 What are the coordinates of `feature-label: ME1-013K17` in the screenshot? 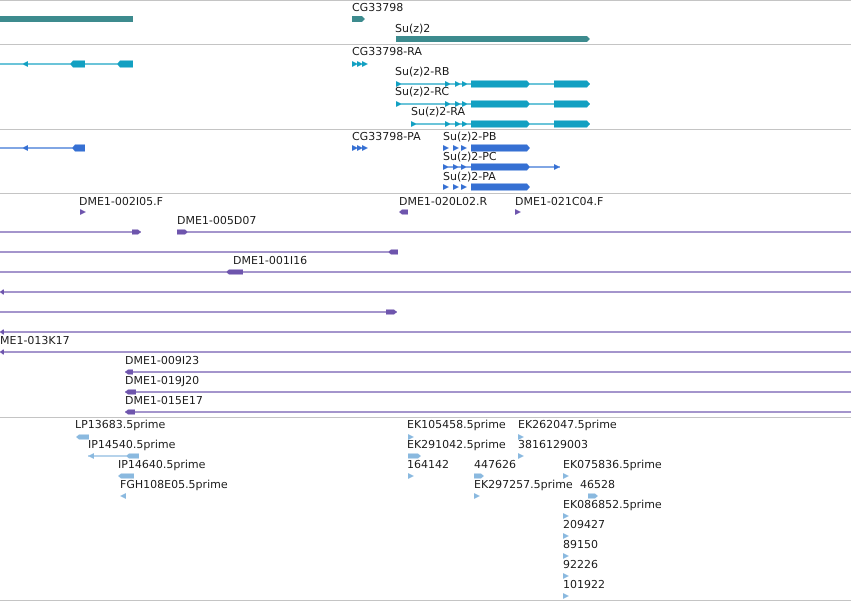 It's located at (35, 340).